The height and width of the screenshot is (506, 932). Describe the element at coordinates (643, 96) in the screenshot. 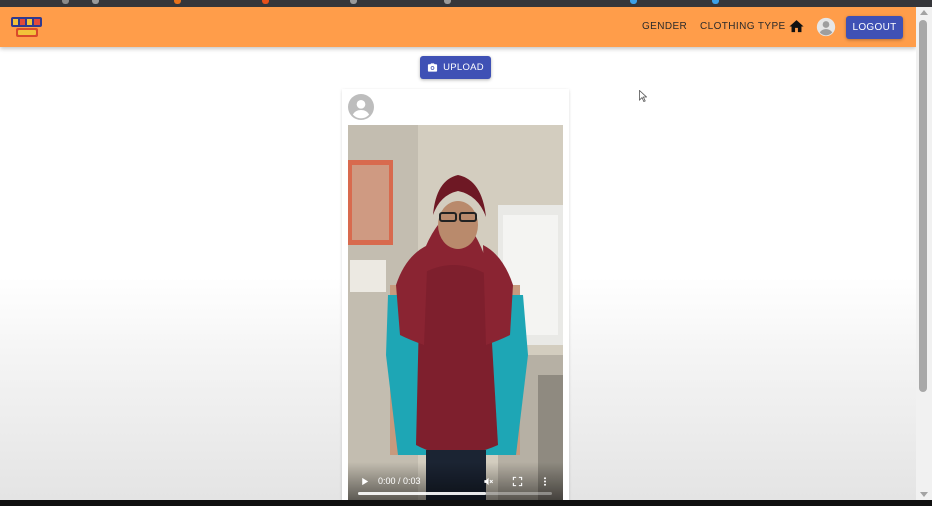

I see `mouse-cursor-icon` at that location.